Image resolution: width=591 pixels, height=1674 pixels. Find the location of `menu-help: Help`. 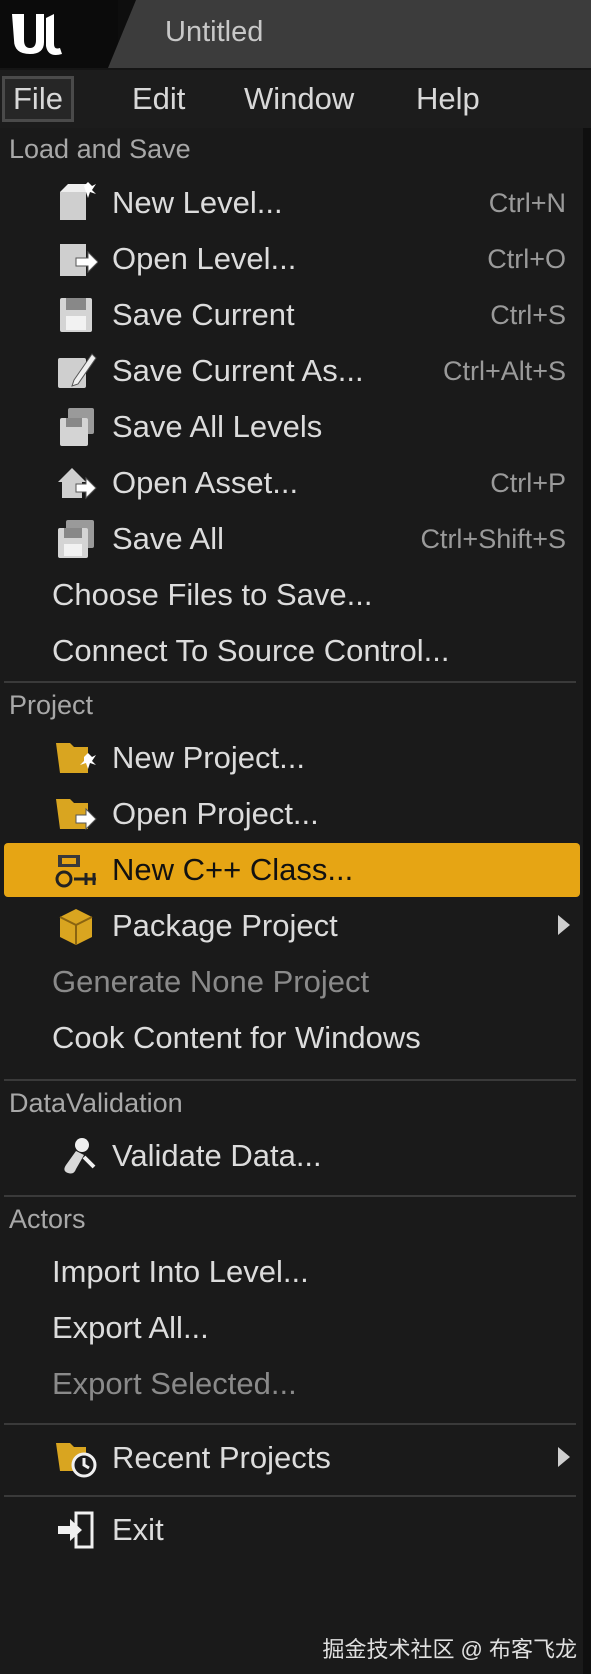

menu-help: Help is located at coordinates (448, 99).